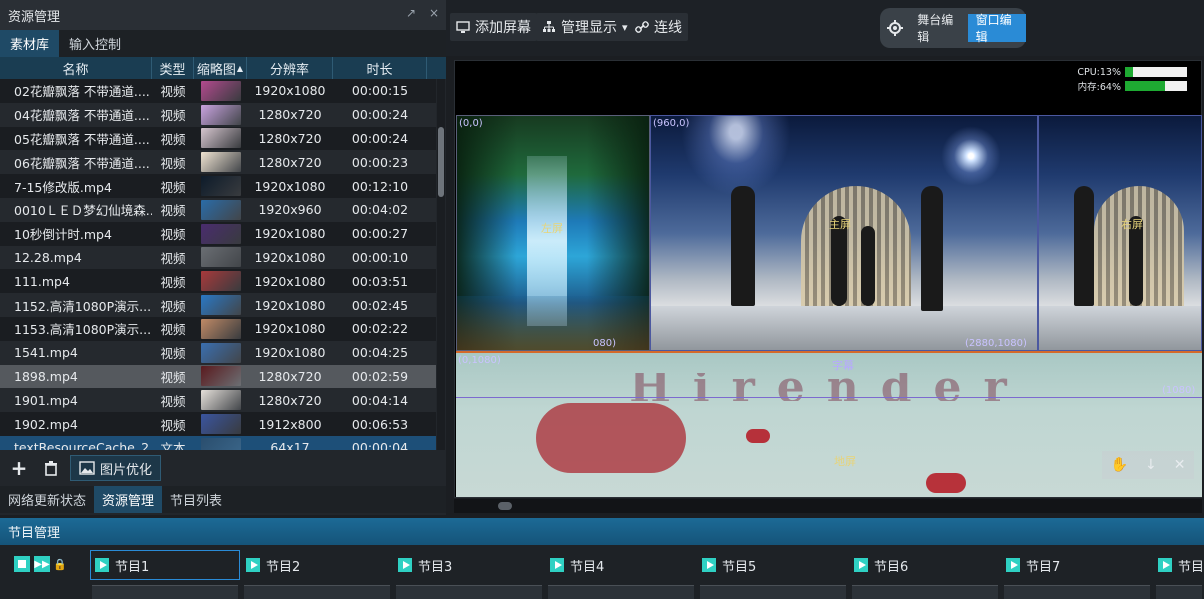 This screenshot has height=599, width=1204. What do you see at coordinates (218, 186) in the screenshot?
I see `table-row: 7-15修改版.mp4 视频 1920x1080 00:12:10` at bounding box center [218, 186].